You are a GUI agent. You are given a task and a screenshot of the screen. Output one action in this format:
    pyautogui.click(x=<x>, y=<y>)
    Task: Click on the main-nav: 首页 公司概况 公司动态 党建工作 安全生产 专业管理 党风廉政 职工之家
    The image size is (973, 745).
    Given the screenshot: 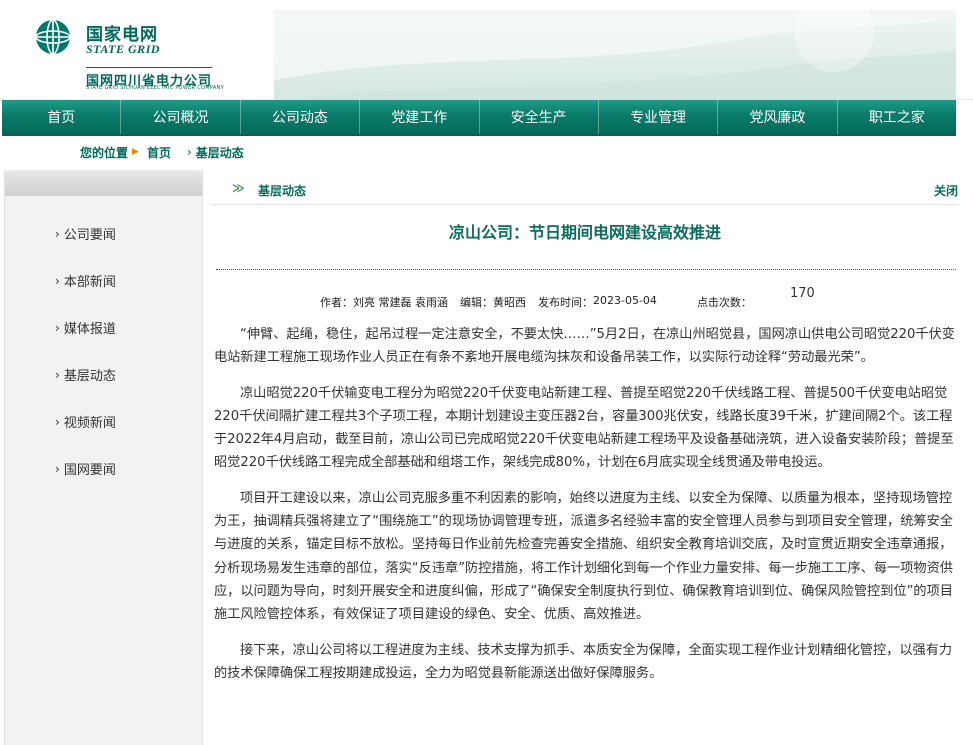 What is the action you would take?
    pyautogui.click(x=479, y=118)
    